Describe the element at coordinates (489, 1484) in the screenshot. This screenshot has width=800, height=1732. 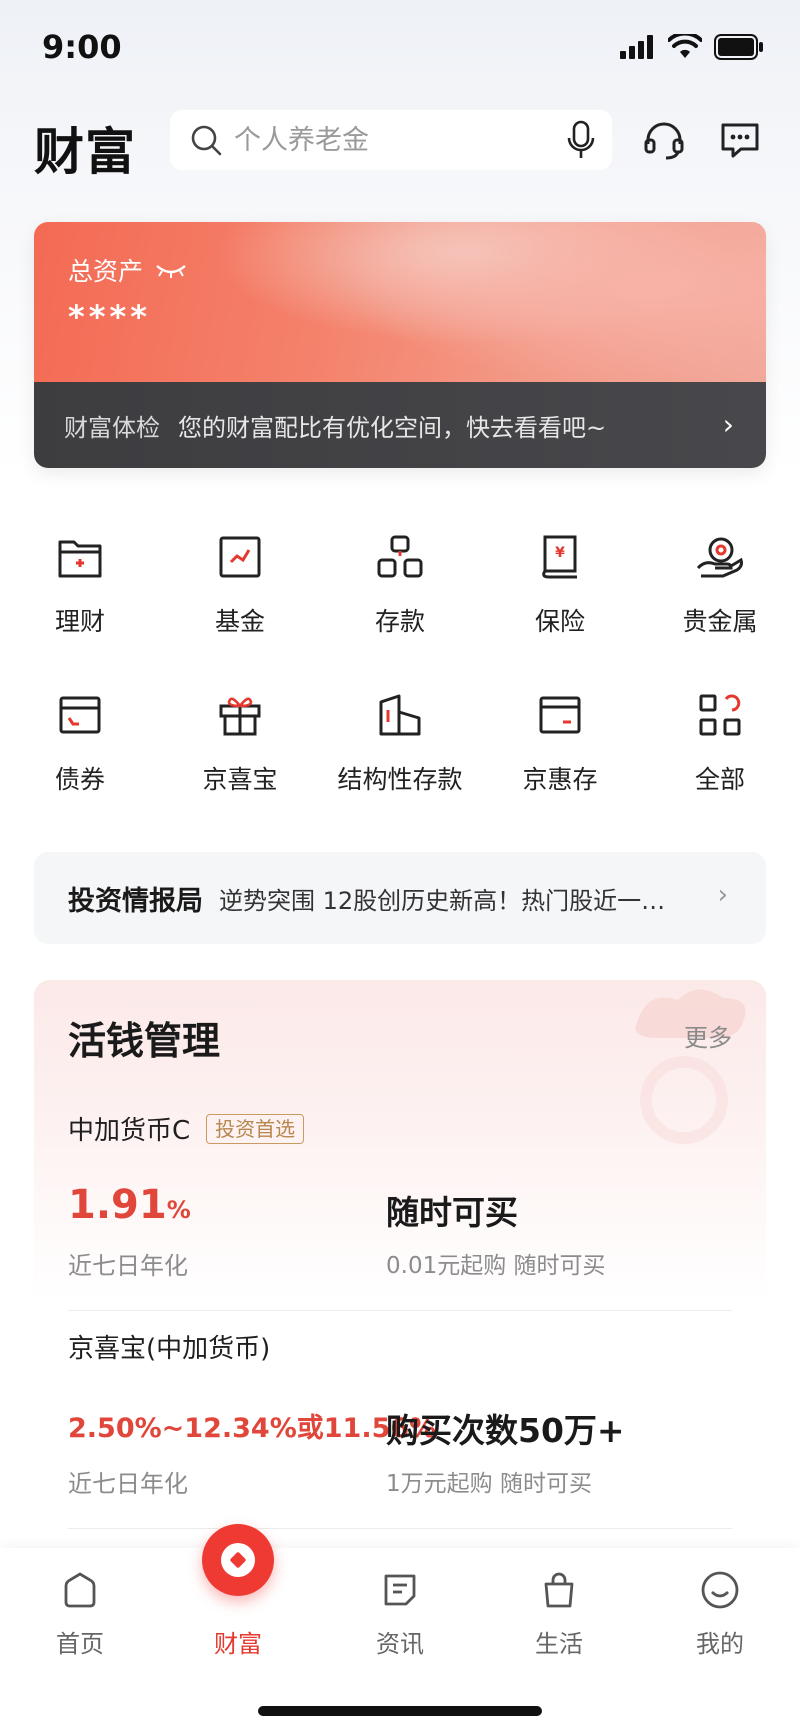
I see `product-feature-sub: 1万元起购 随时可买` at that location.